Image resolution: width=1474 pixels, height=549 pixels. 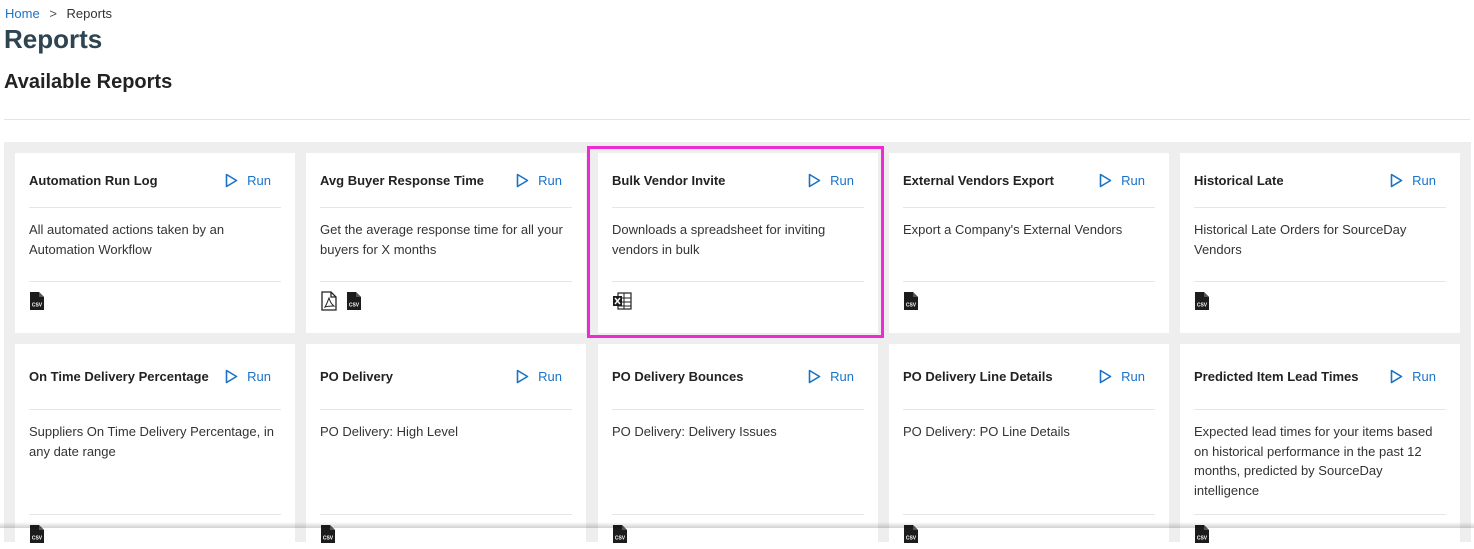 What do you see at coordinates (1013, 229) in the screenshot?
I see `report-description: Export a Company's External Vendors` at bounding box center [1013, 229].